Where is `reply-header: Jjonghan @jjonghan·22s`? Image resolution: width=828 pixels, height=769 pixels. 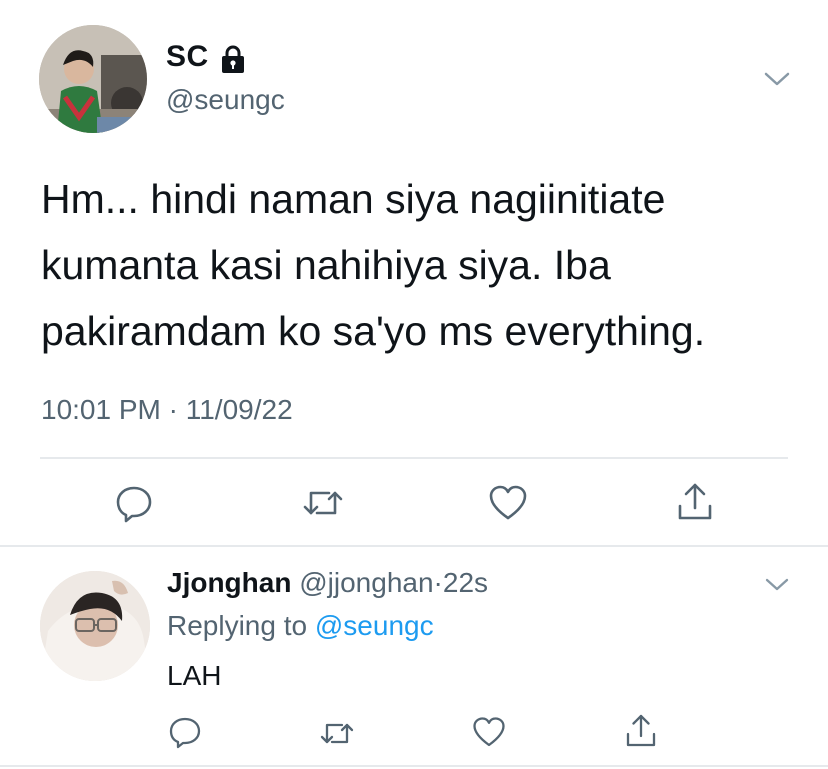 reply-header: Jjonghan @jjonghan·22s is located at coordinates (327, 583).